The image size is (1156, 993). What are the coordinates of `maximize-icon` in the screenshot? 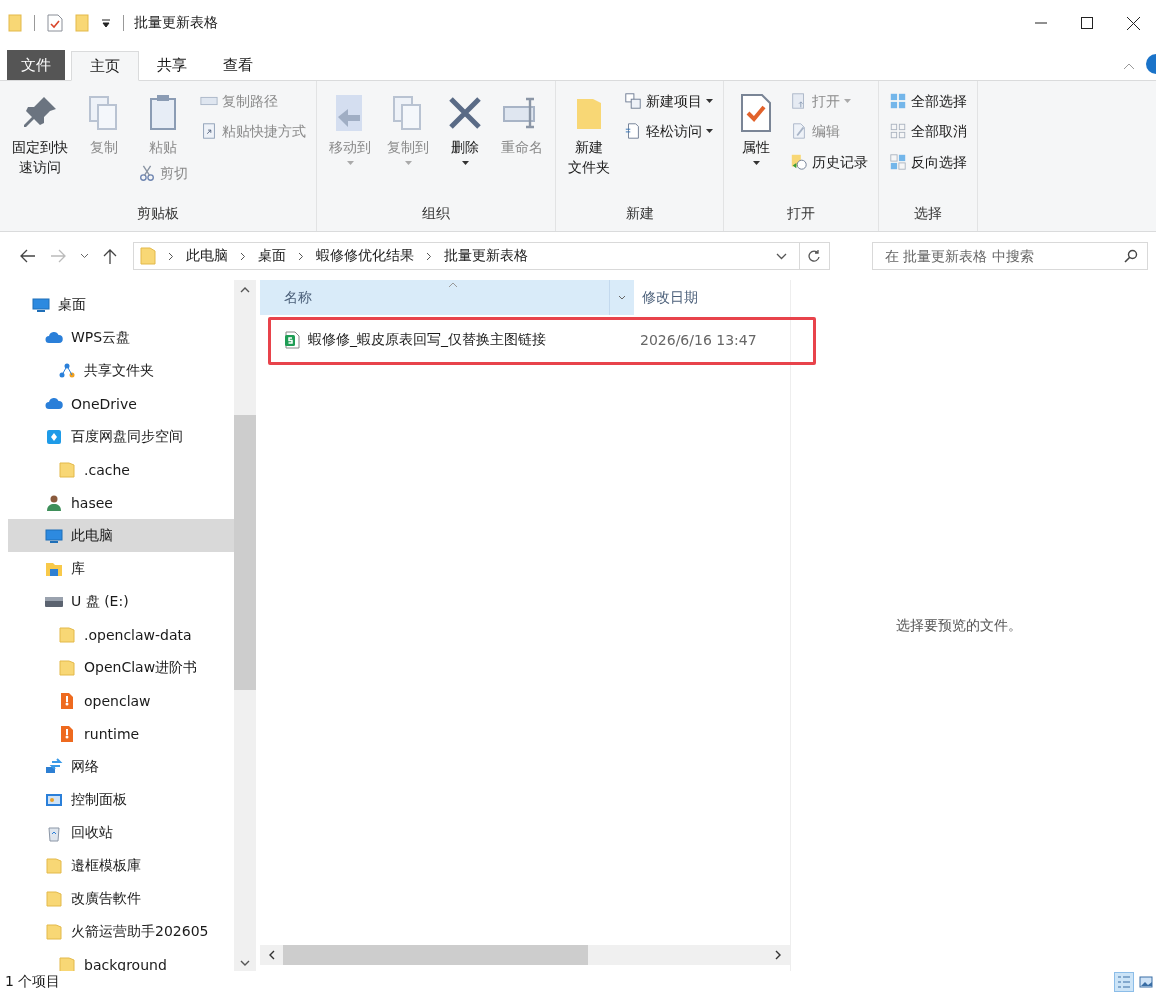 It's located at (1087, 23).